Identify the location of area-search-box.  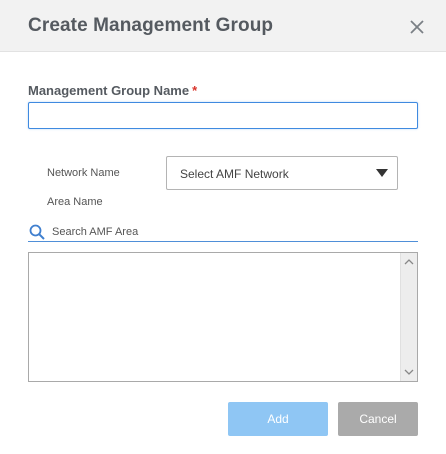
(223, 232).